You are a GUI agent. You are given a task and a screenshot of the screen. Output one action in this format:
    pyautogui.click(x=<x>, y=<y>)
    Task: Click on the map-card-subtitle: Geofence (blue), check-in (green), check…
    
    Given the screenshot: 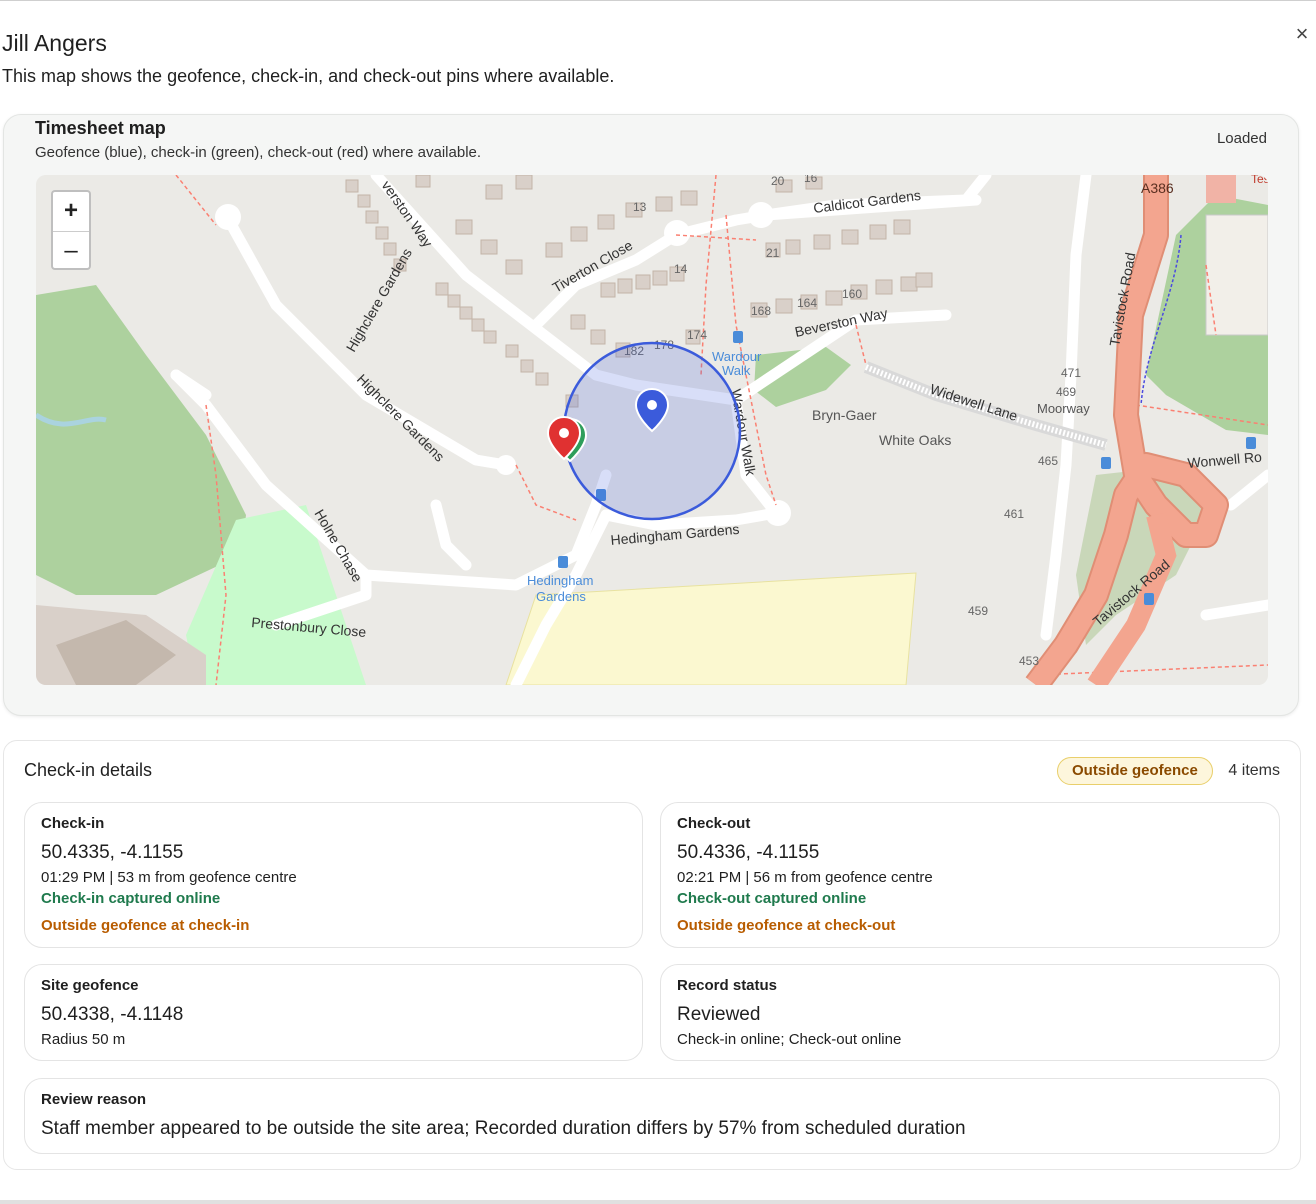 What is the action you would take?
    pyautogui.click(x=258, y=152)
    